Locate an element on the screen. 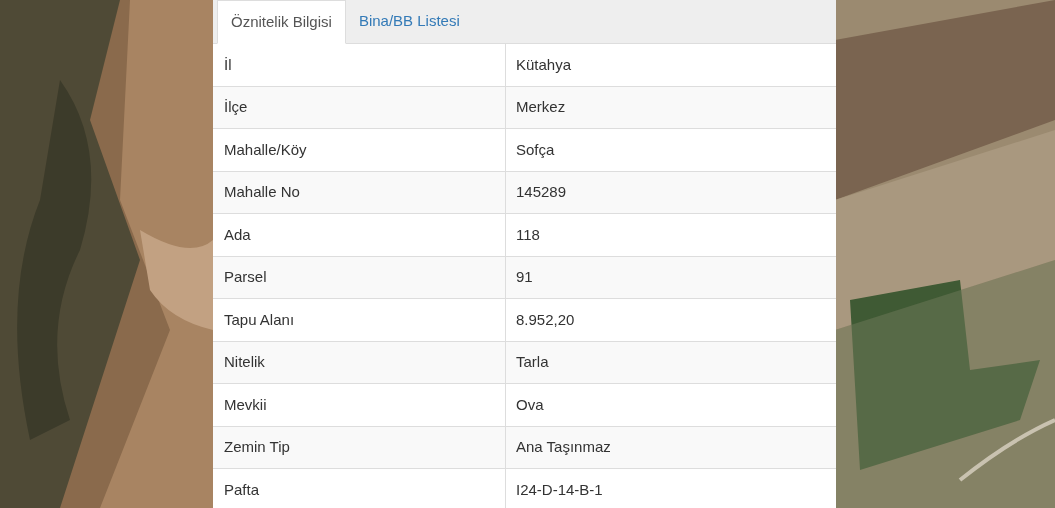 This screenshot has height=508, width=1055. table-cell-text: 91 is located at coordinates (524, 277).